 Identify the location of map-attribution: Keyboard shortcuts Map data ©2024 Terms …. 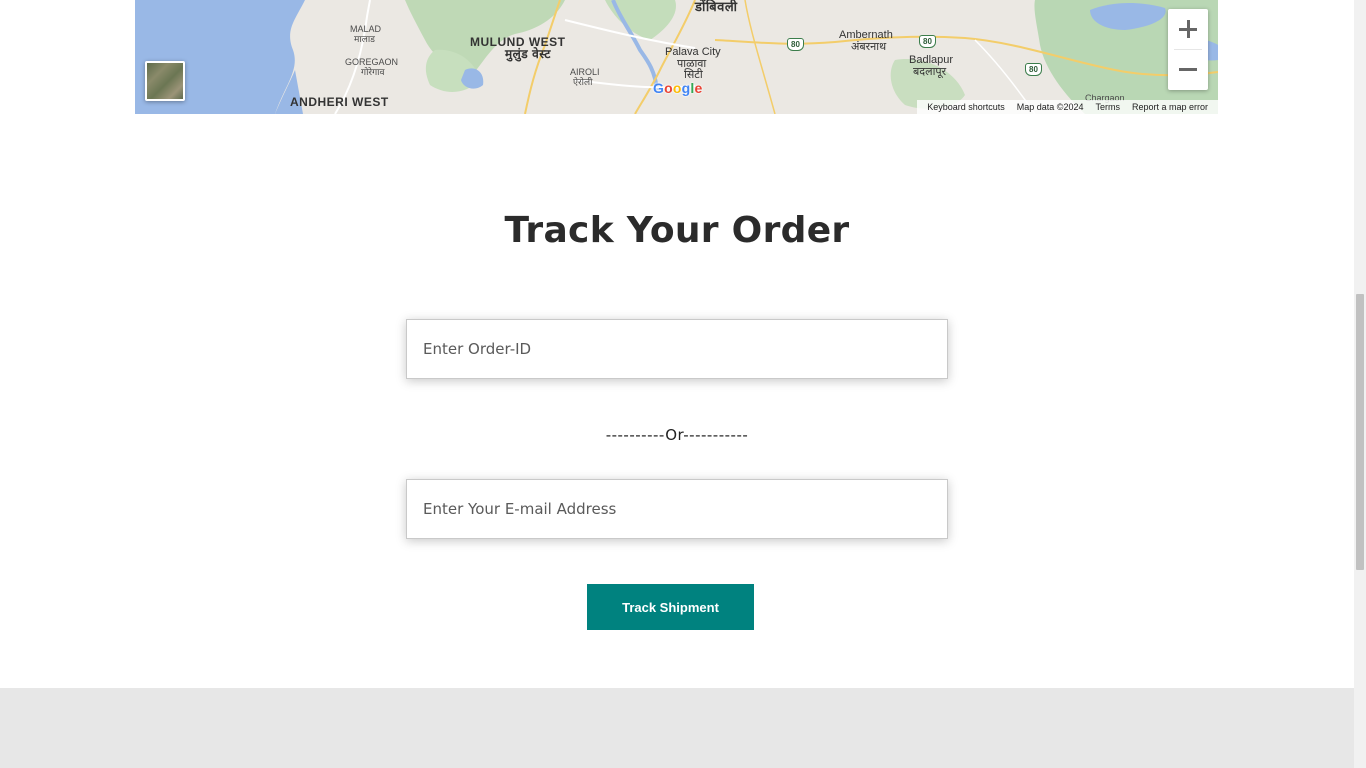
(1067, 107).